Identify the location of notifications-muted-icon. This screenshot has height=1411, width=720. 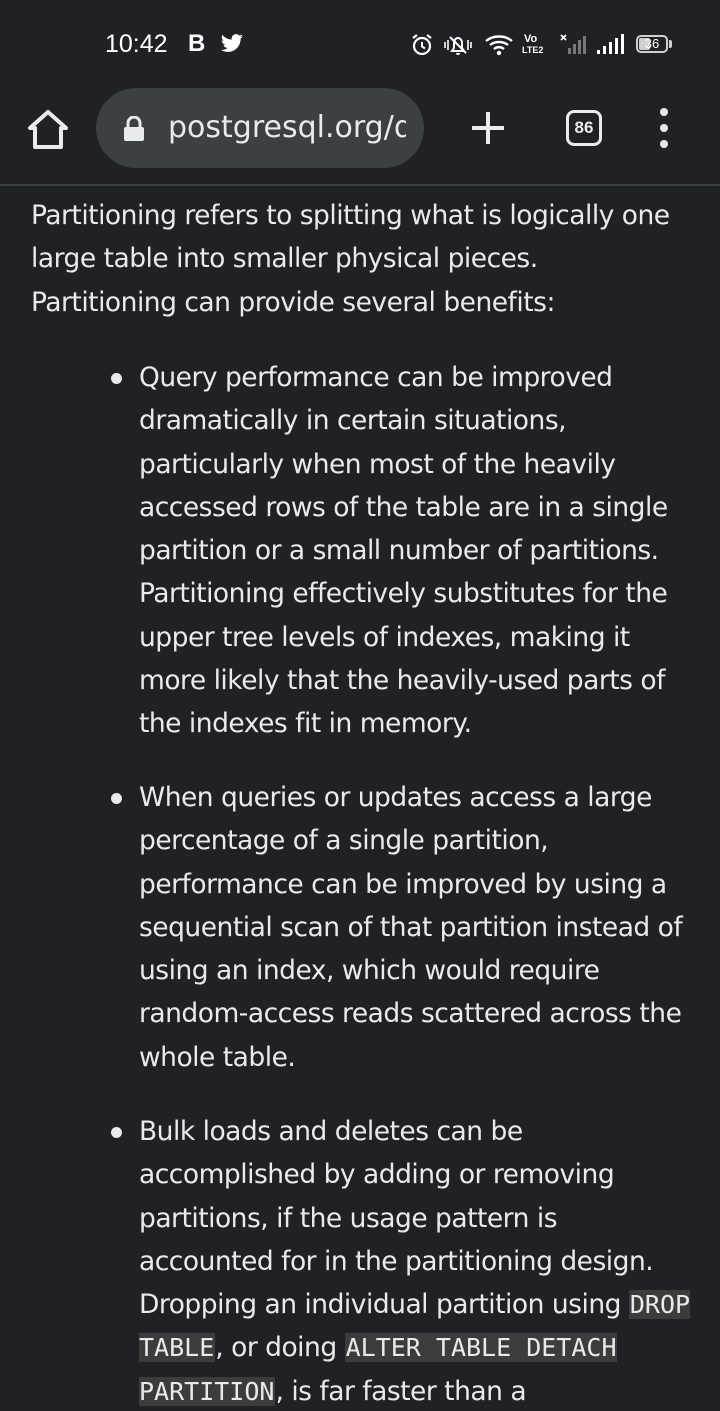
(458, 45).